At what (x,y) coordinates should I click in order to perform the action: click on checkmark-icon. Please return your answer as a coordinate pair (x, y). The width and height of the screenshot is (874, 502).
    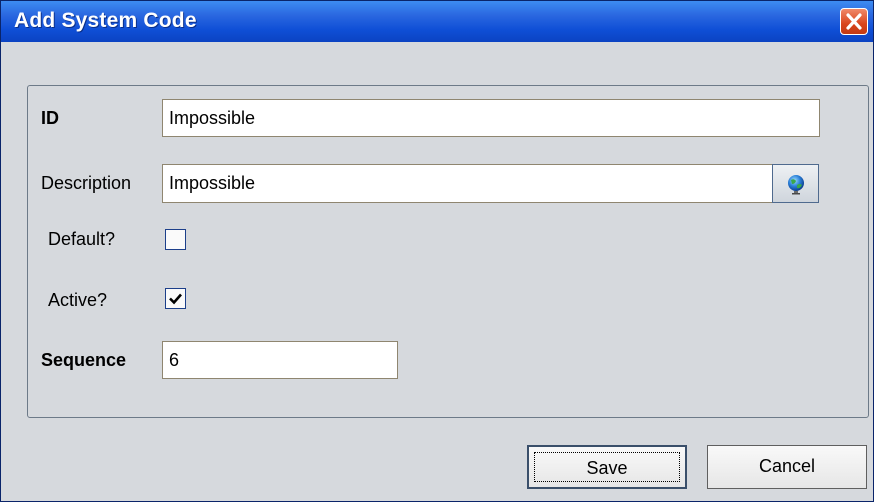
    Looking at the image, I should click on (175, 299).